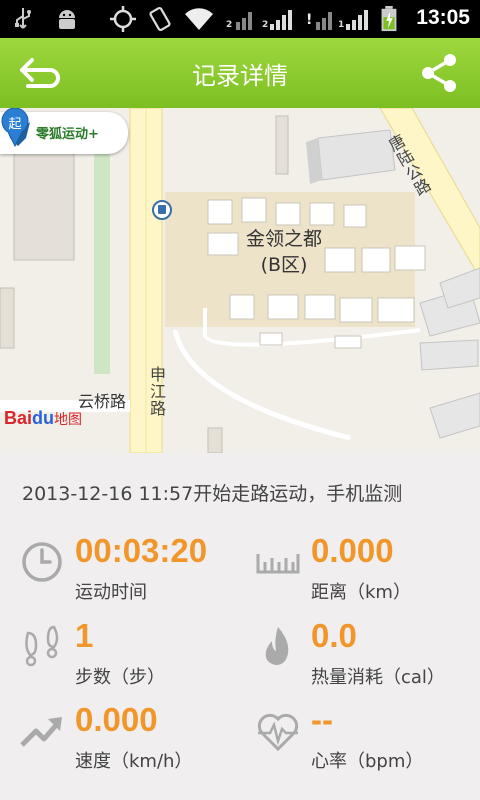  What do you see at coordinates (67, 19) in the screenshot?
I see `android-debug-icon` at bounding box center [67, 19].